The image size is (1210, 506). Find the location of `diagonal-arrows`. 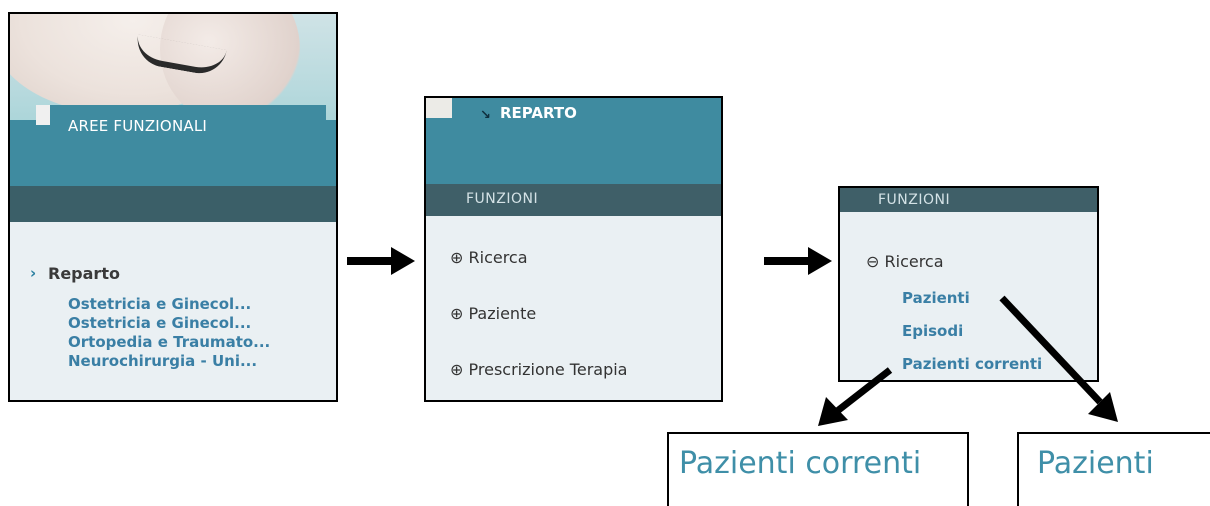

diagonal-arrows is located at coordinates (968, 360).